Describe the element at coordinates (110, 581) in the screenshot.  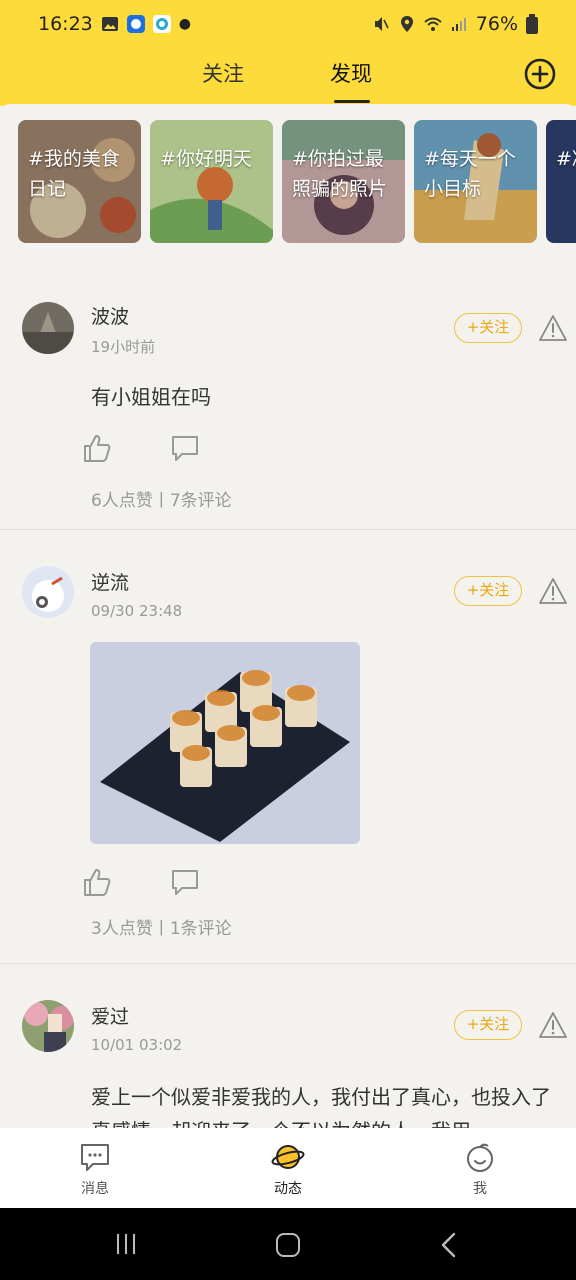
I see `username: 逆流` at that location.